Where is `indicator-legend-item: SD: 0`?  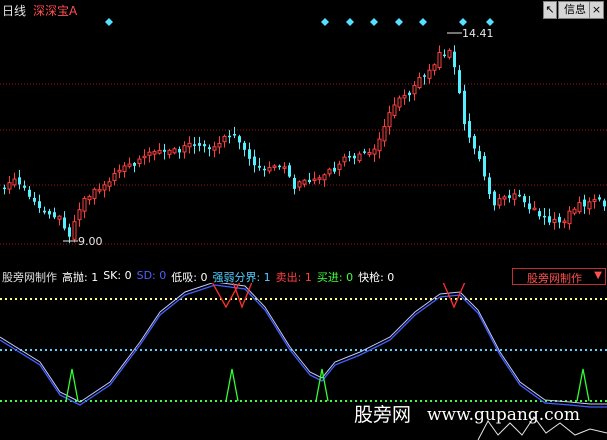
indicator-legend-item: SD: 0 is located at coordinates (151, 275).